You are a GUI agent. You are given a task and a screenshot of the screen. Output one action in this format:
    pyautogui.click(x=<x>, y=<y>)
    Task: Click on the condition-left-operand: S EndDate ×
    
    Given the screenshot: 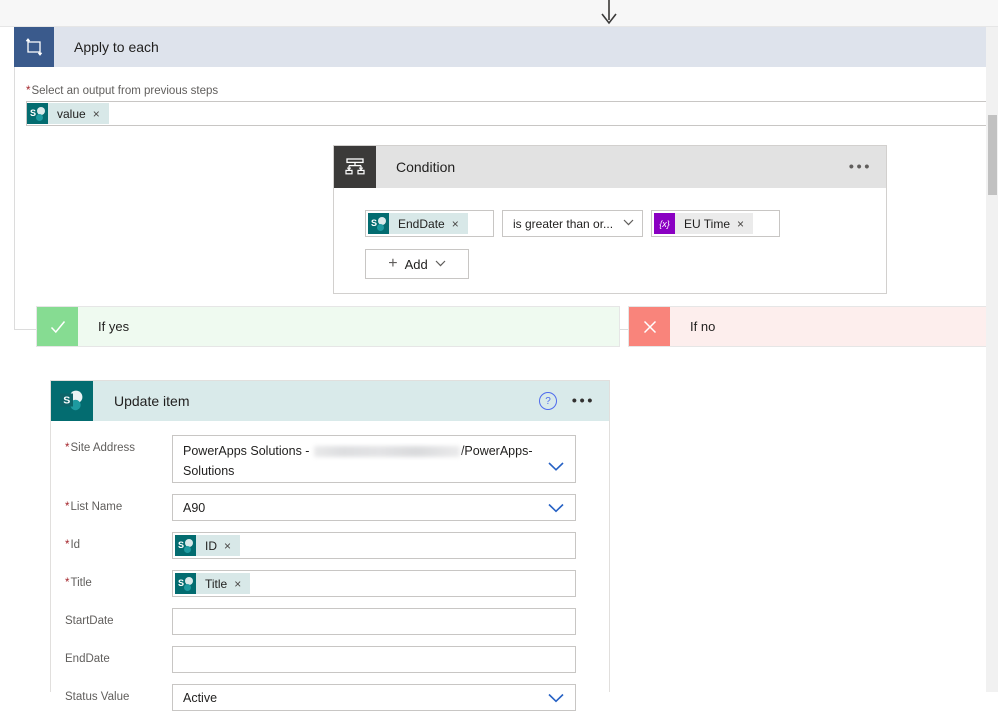 What is the action you would take?
    pyautogui.click(x=429, y=223)
    